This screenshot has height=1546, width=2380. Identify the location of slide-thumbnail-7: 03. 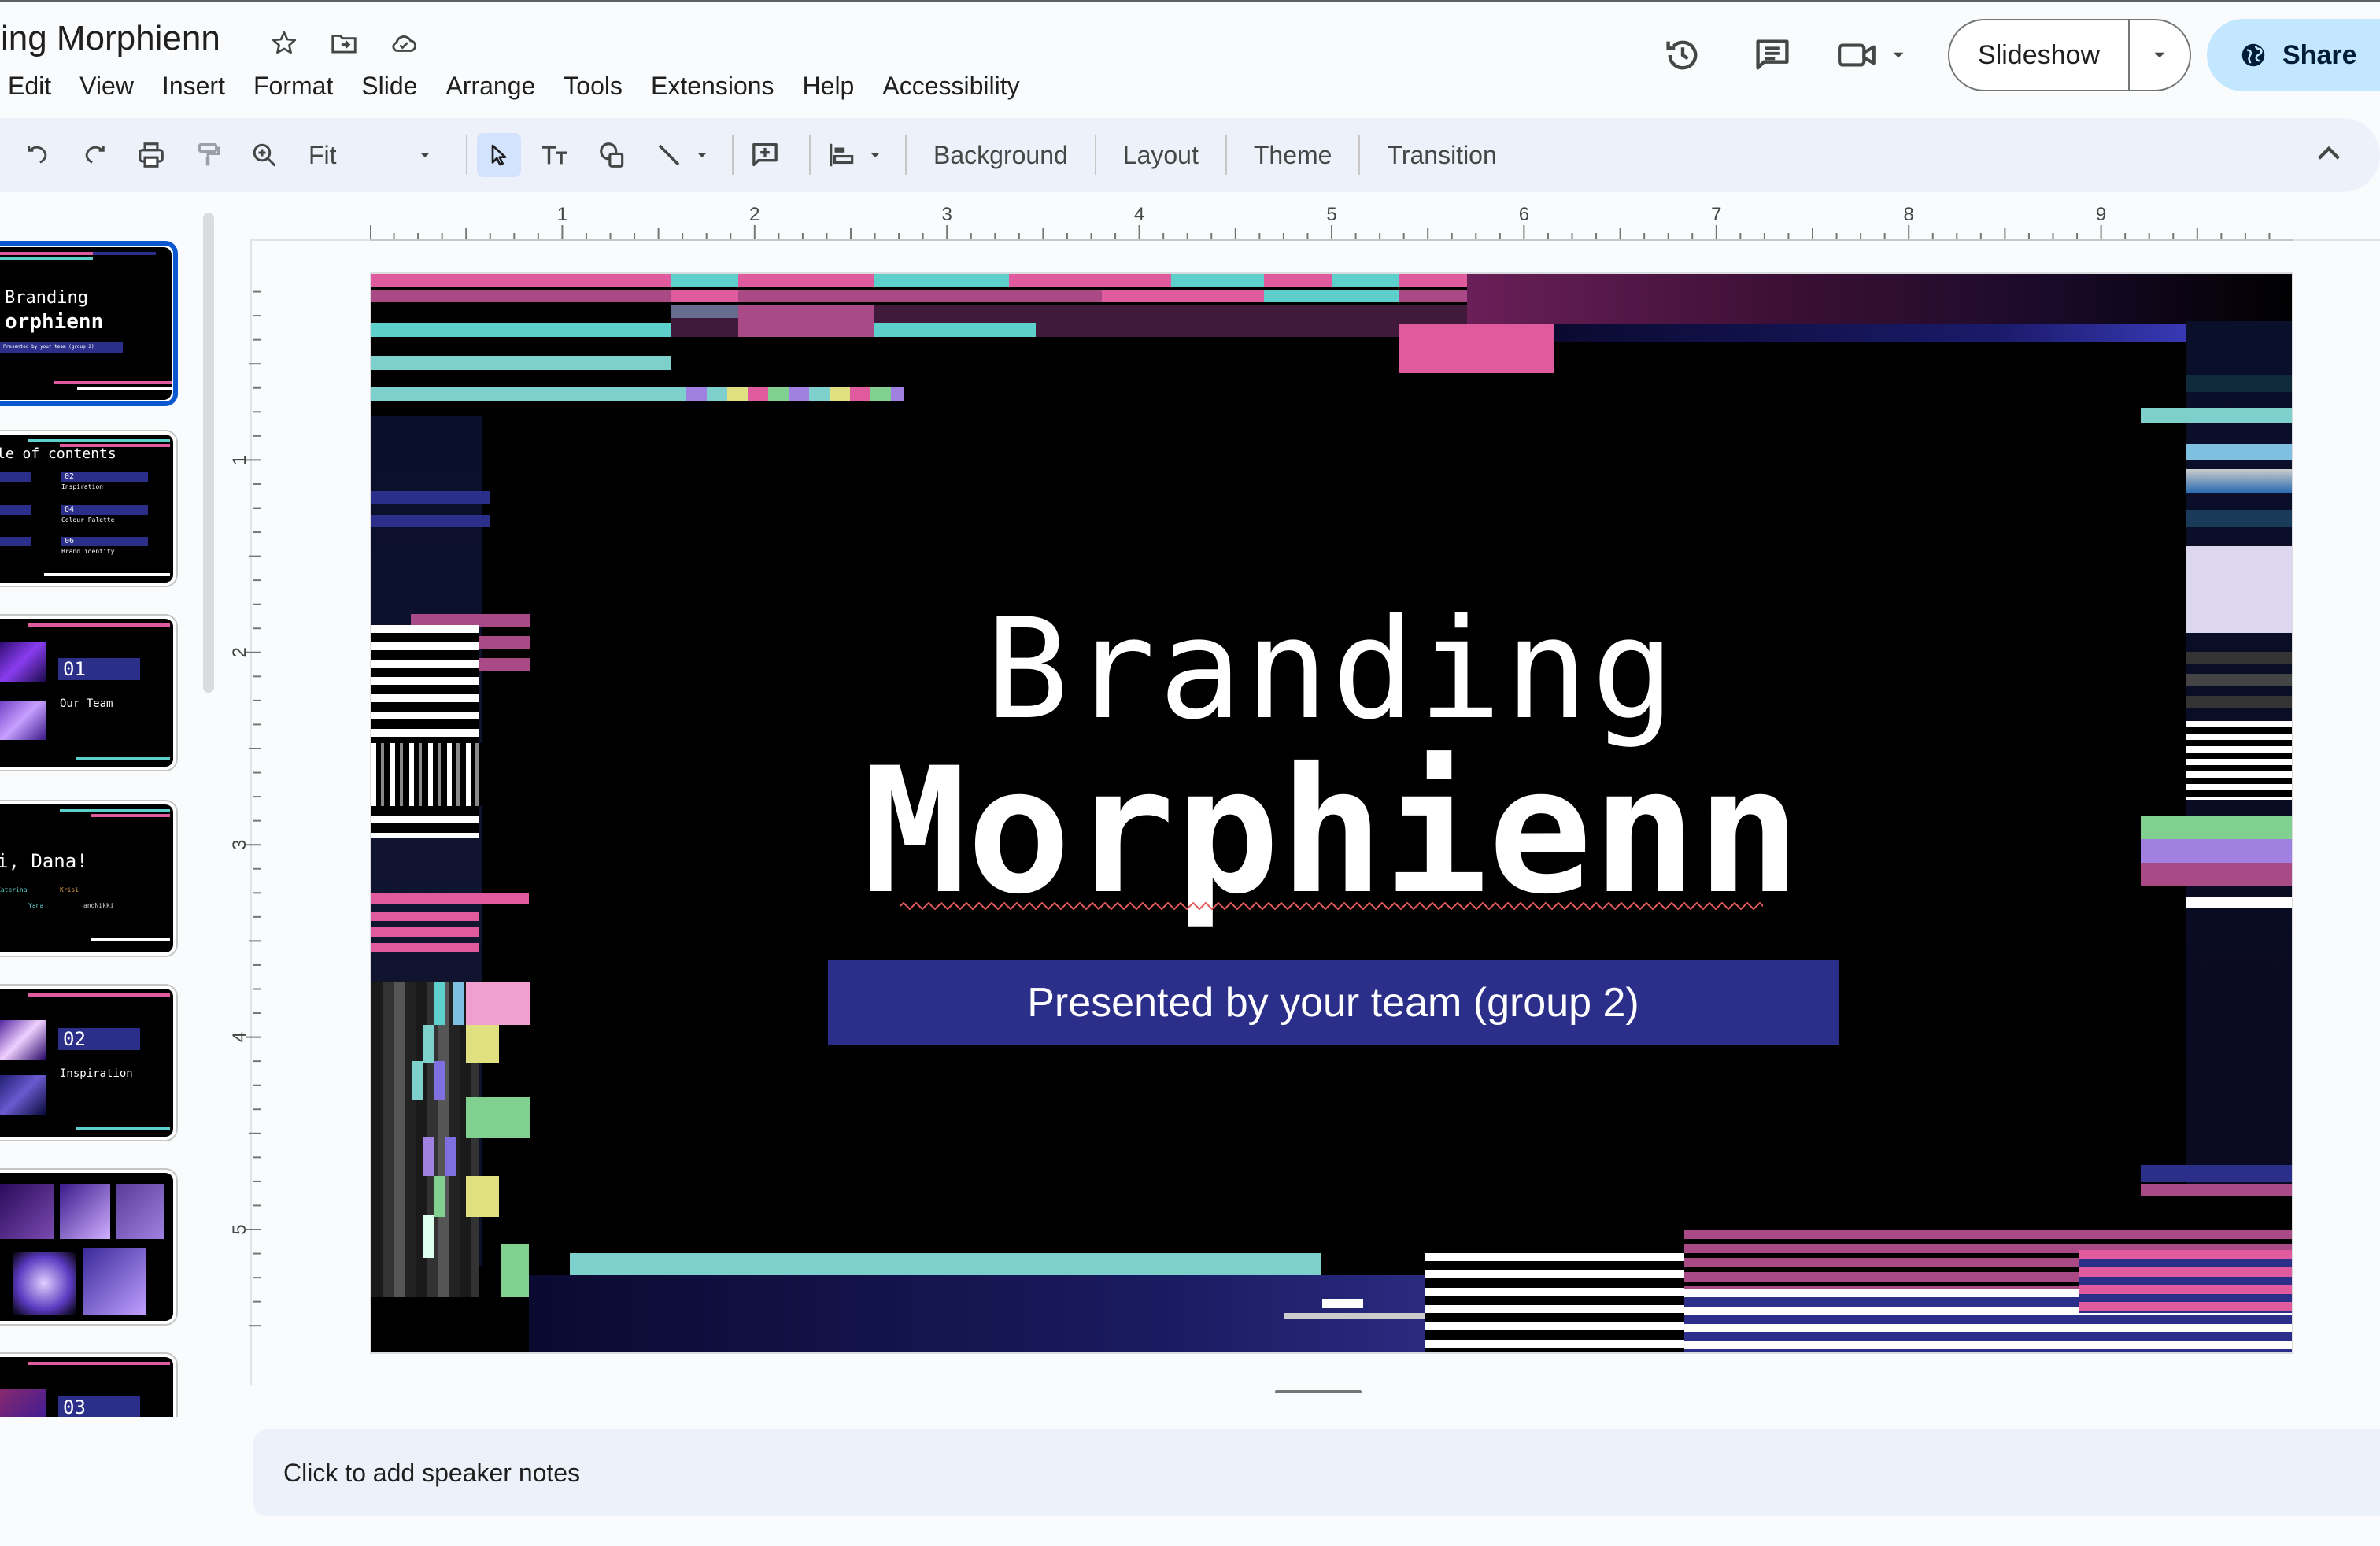
(89, 1384).